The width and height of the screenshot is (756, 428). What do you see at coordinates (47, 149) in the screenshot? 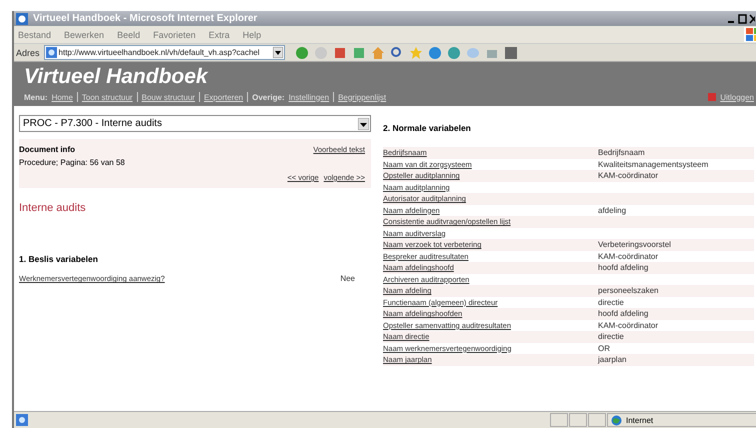
I see `panel-title: Document info` at bounding box center [47, 149].